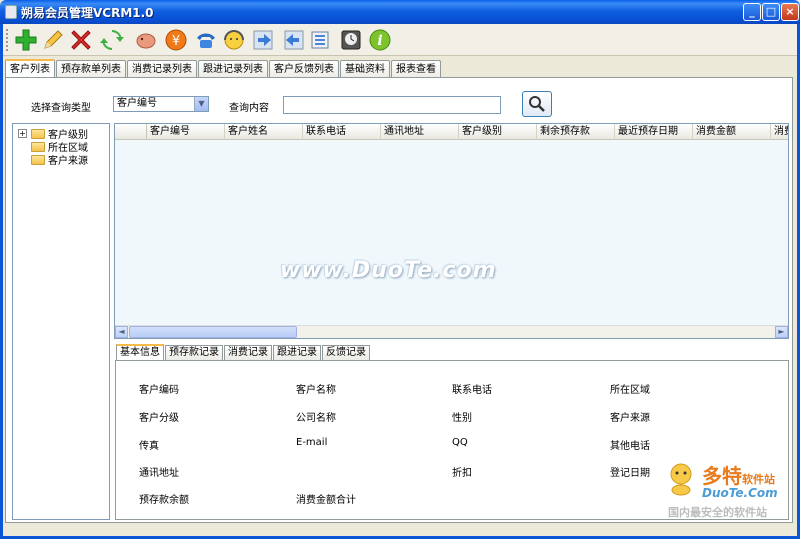 This screenshot has height=539, width=800. Describe the element at coordinates (304, 69) in the screenshot. I see `tab-feedback-list: 客户反馈列表` at that location.